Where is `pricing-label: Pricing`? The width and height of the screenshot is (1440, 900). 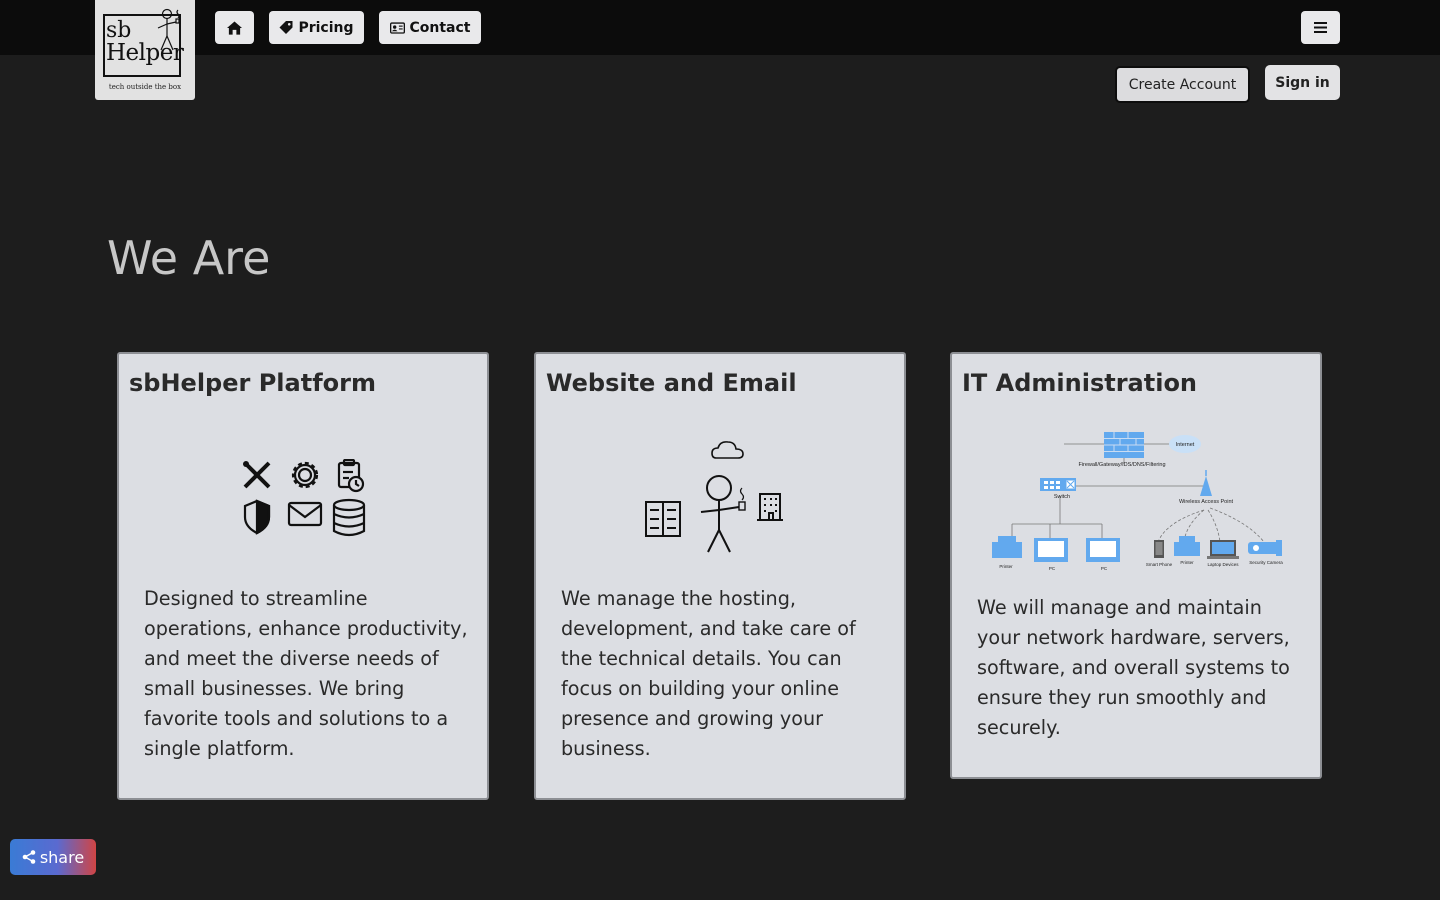
pricing-label: Pricing is located at coordinates (326, 27).